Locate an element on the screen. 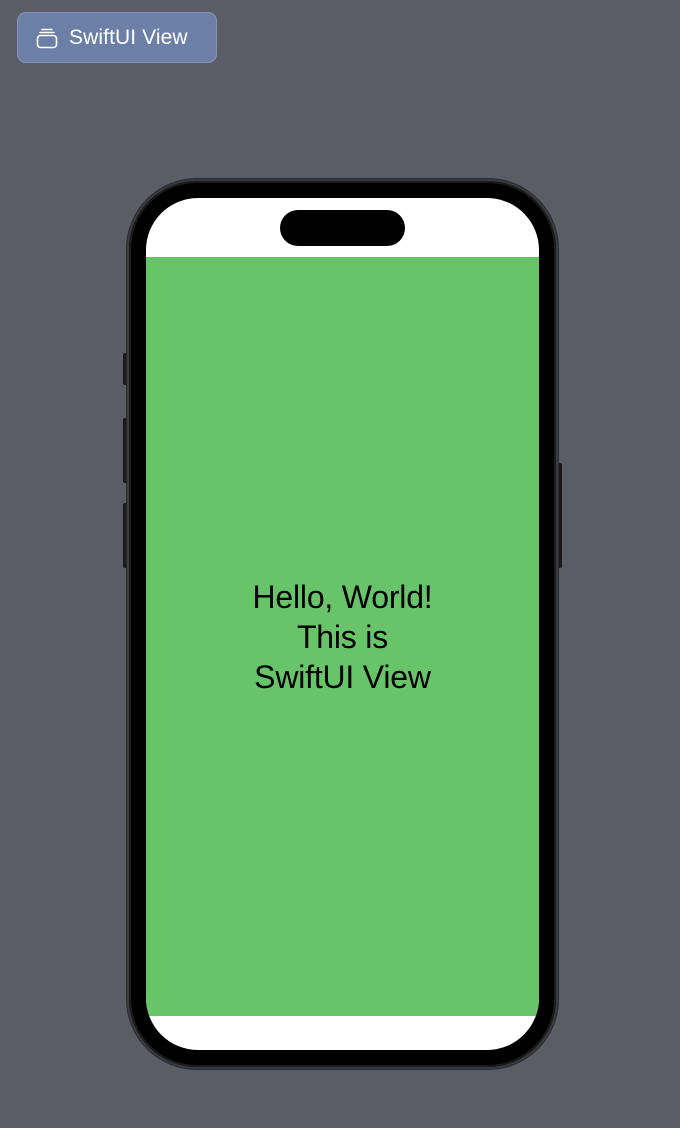  preview-selector-button: SwiftUI View is located at coordinates (117, 37).